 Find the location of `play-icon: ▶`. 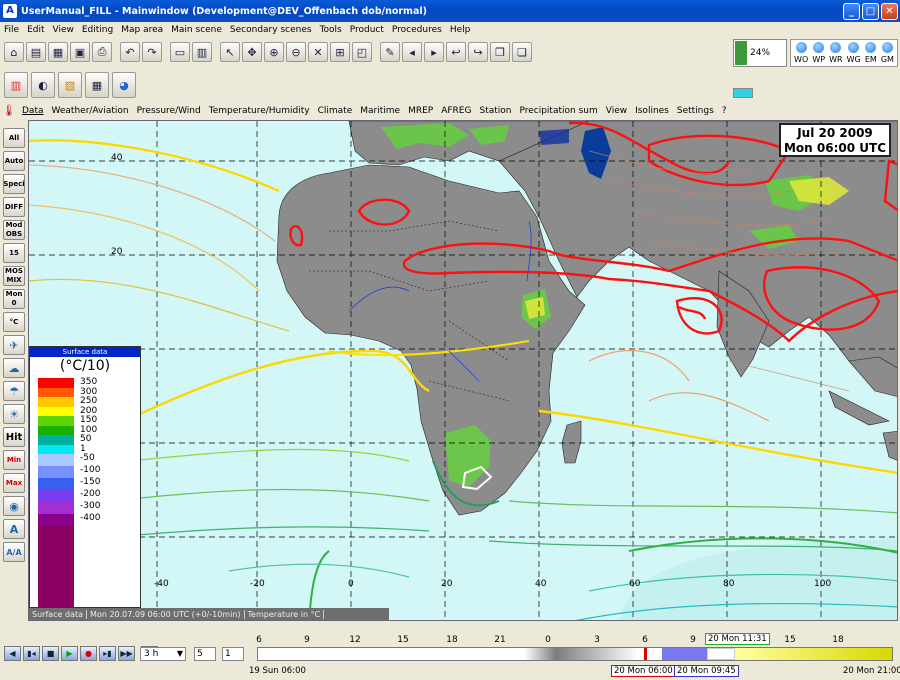

play-icon: ▶ is located at coordinates (69, 653).